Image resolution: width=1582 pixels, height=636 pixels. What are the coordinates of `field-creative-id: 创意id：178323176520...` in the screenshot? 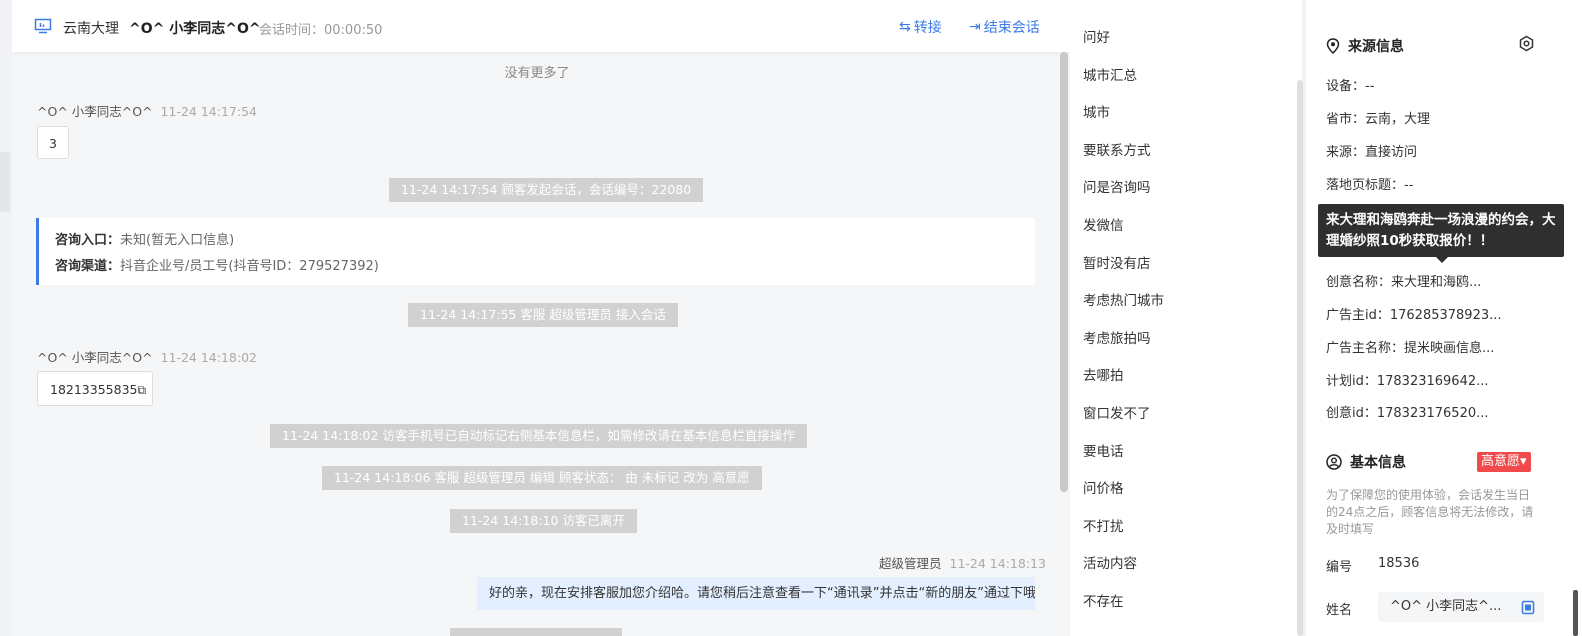 It's located at (1407, 413).